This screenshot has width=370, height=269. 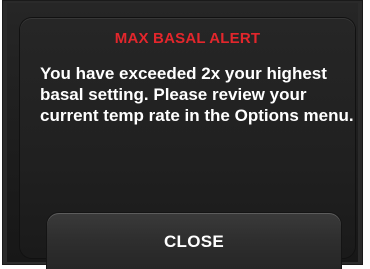 I want to click on close-button-label: CLOSE, so click(x=194, y=241).